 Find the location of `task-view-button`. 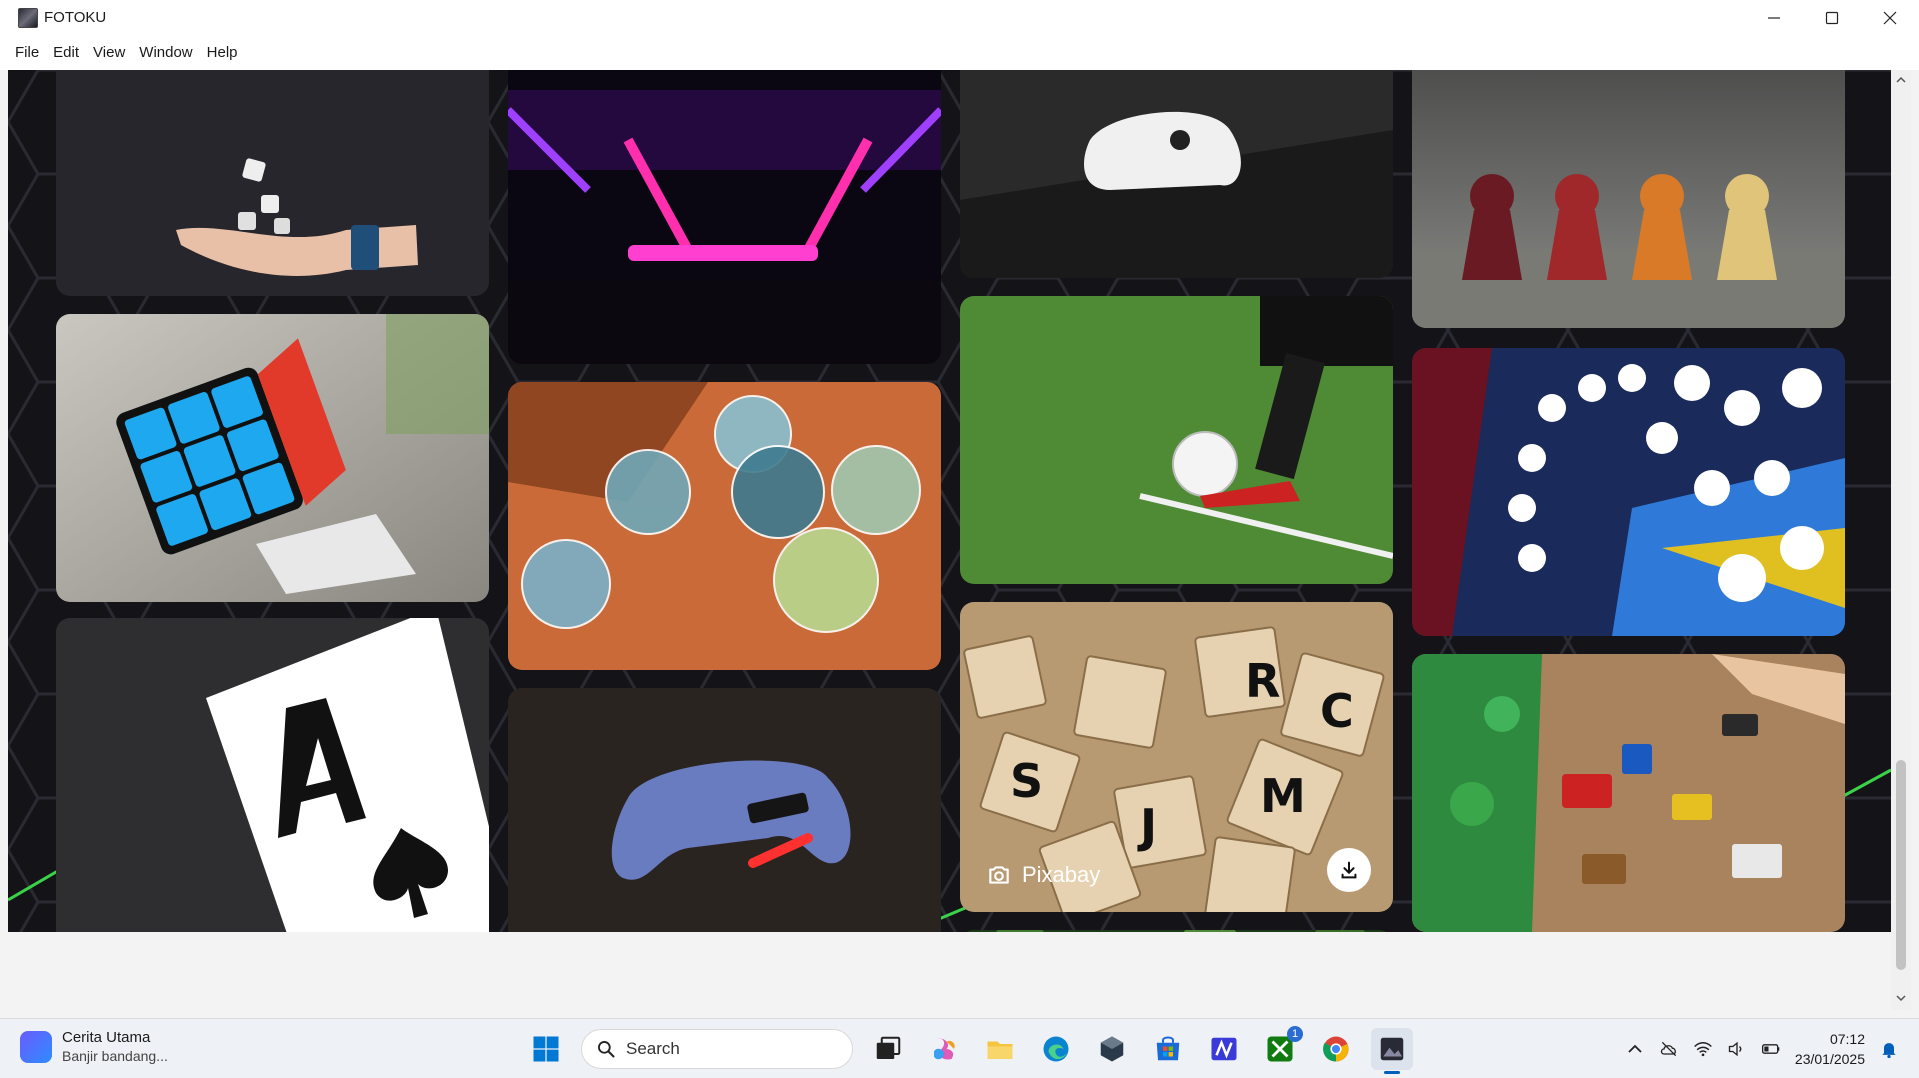

task-view-button is located at coordinates (888, 1049).